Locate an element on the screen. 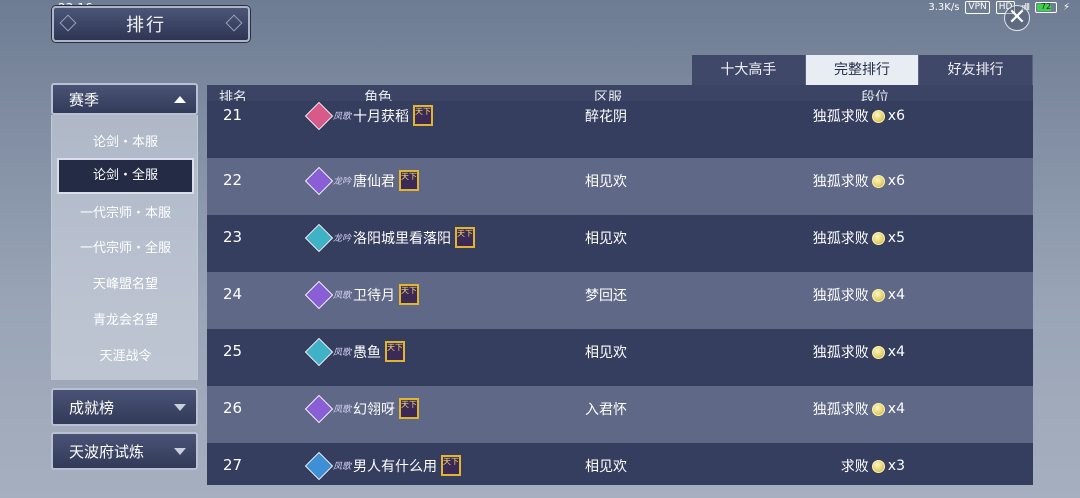 This screenshot has height=498, width=1080. rank-cell: 23 is located at coordinates (233, 237).